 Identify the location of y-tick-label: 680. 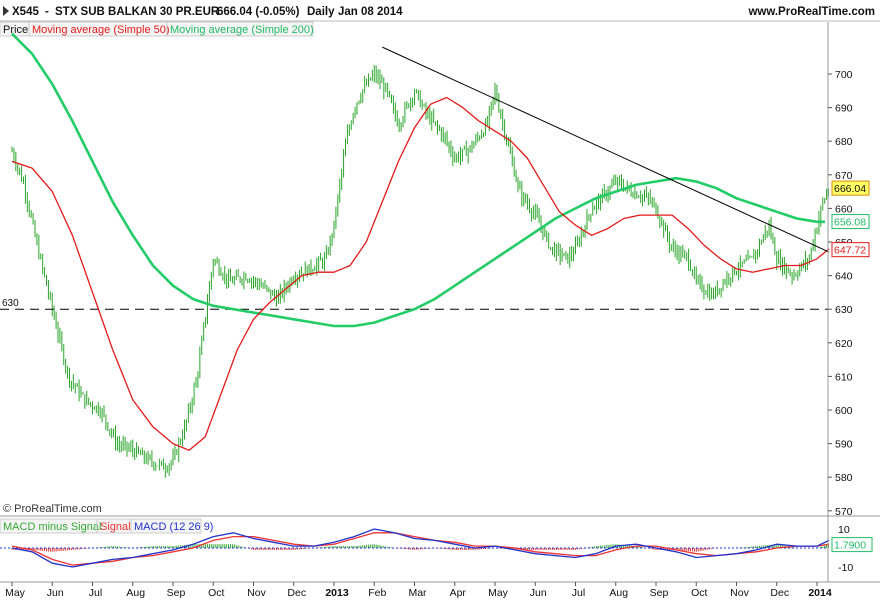
(844, 142).